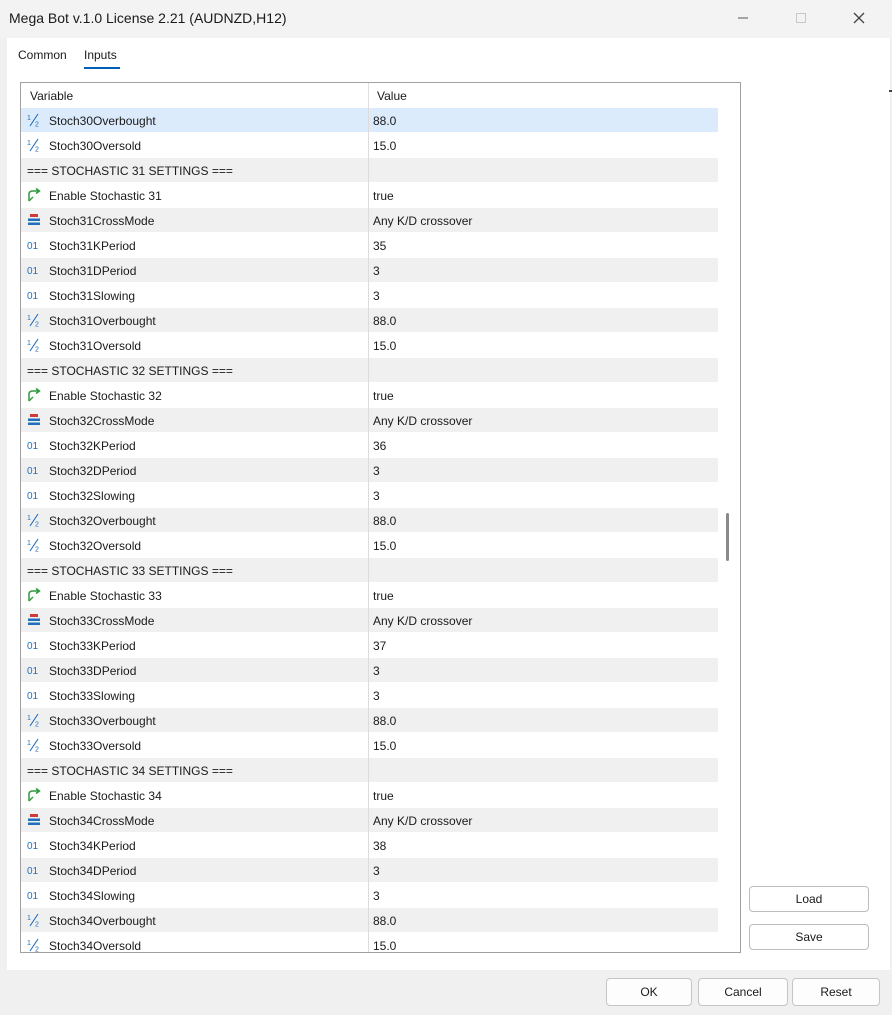 Image resolution: width=892 pixels, height=1015 pixels. I want to click on table-row: 01 Stoch33Slowing 3, so click(369, 695).